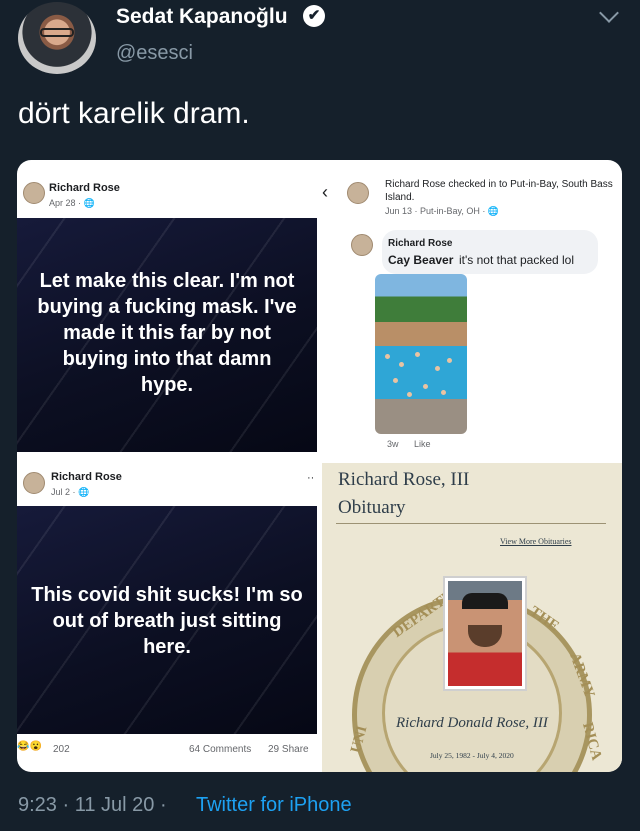  Describe the element at coordinates (72, 203) in the screenshot. I see `post1-date: Apr 28 · 🌐` at that location.